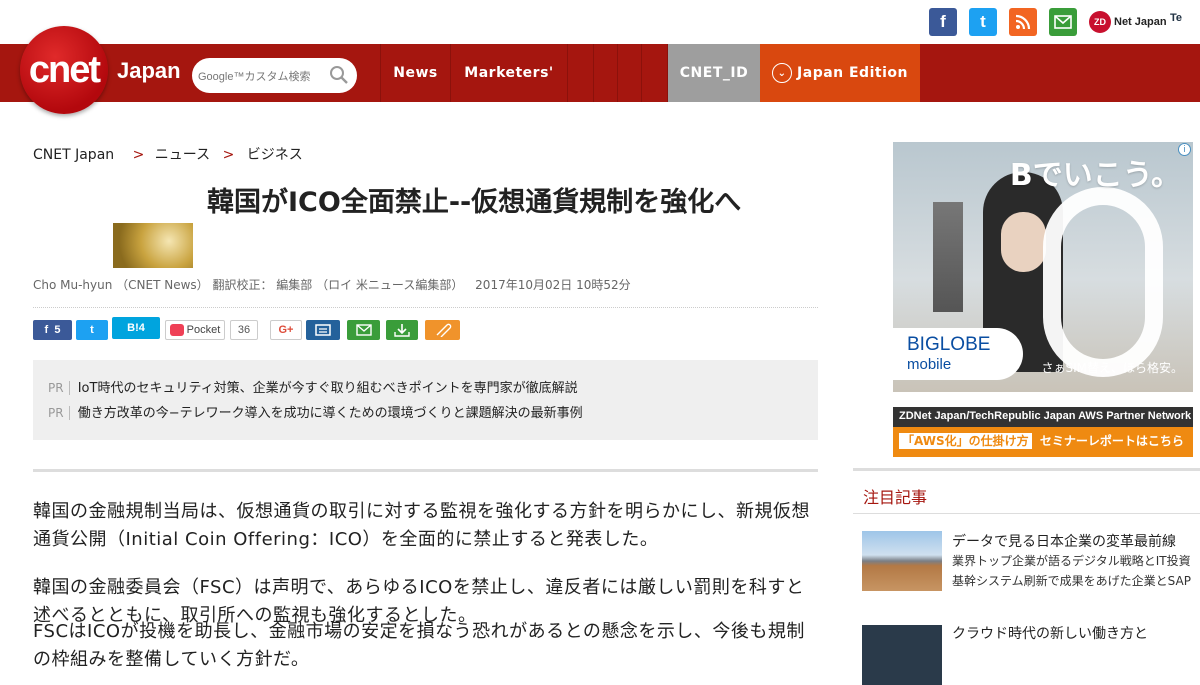  Describe the element at coordinates (929, 364) in the screenshot. I see `ad-brand-sub: mobile` at that location.